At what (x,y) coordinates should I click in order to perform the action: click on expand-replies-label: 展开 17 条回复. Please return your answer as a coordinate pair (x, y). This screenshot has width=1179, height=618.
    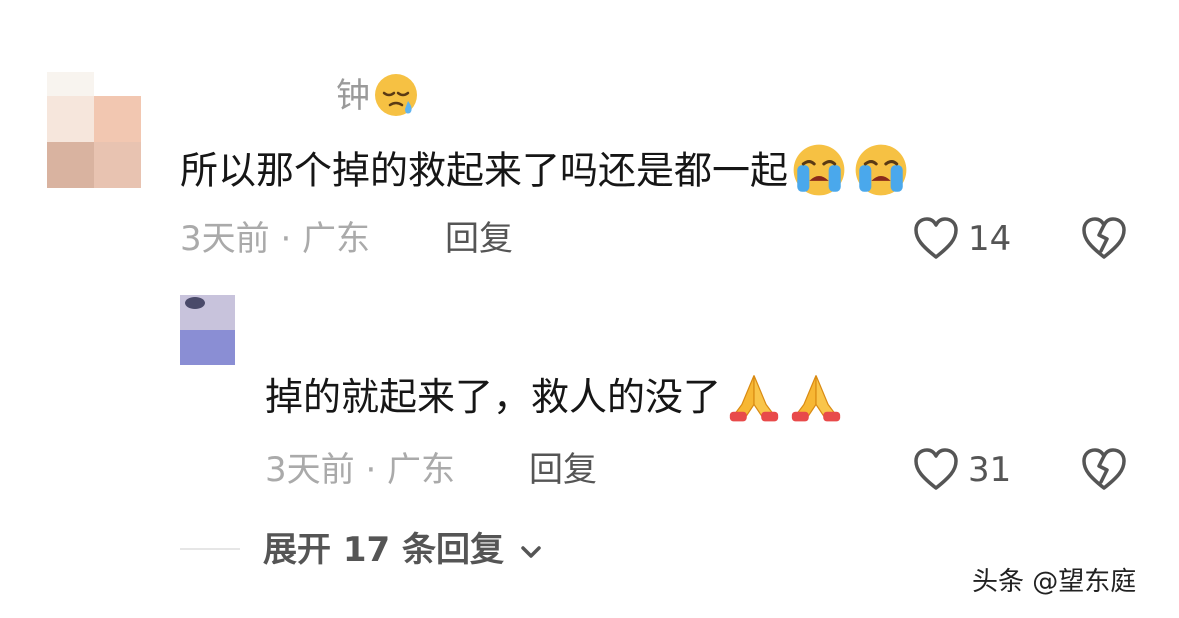
    Looking at the image, I should click on (383, 550).